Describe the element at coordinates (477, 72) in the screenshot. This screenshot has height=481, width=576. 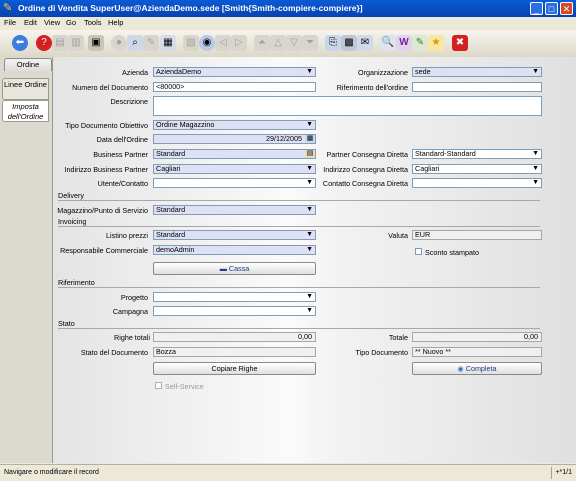
I see `organizzazione-select: sede ▼` at that location.